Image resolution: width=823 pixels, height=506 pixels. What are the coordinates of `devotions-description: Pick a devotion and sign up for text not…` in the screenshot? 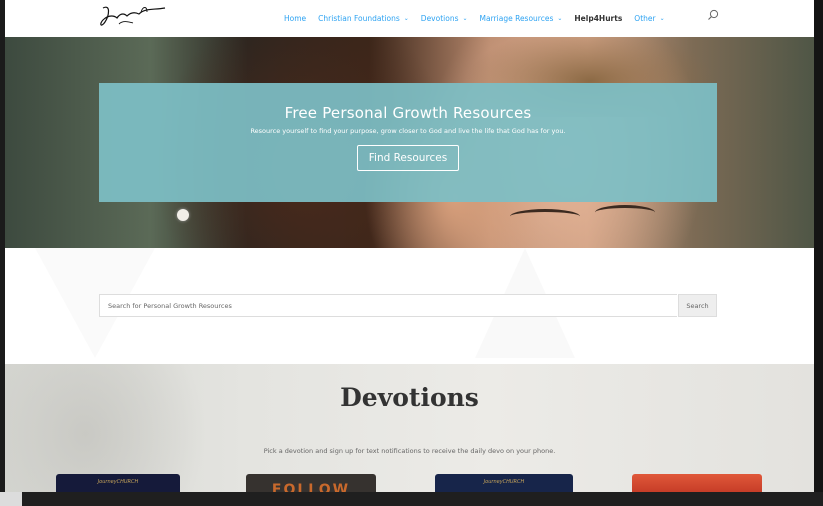 It's located at (409, 451).